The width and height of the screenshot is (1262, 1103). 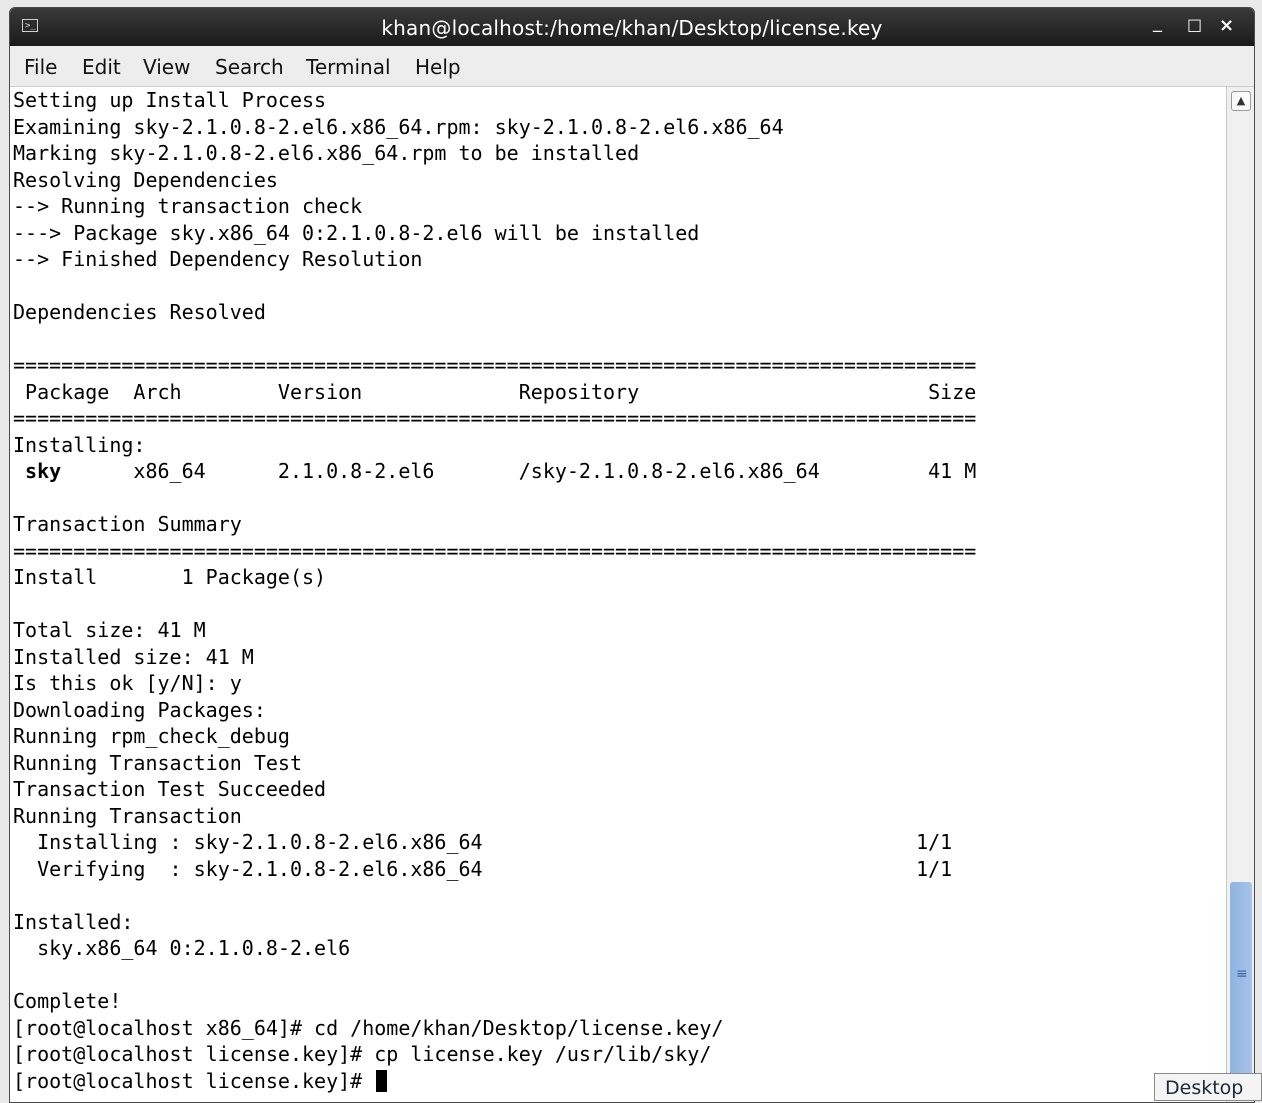 What do you see at coordinates (73, 921) in the screenshot?
I see `terminal-line: Installed:` at bounding box center [73, 921].